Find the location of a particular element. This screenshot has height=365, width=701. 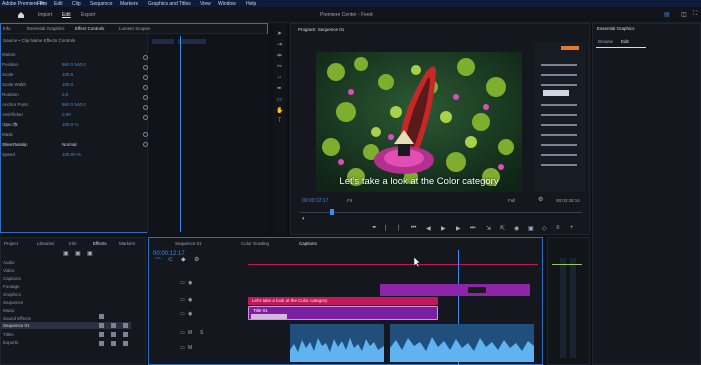

home-icon is located at coordinates (21, 15).